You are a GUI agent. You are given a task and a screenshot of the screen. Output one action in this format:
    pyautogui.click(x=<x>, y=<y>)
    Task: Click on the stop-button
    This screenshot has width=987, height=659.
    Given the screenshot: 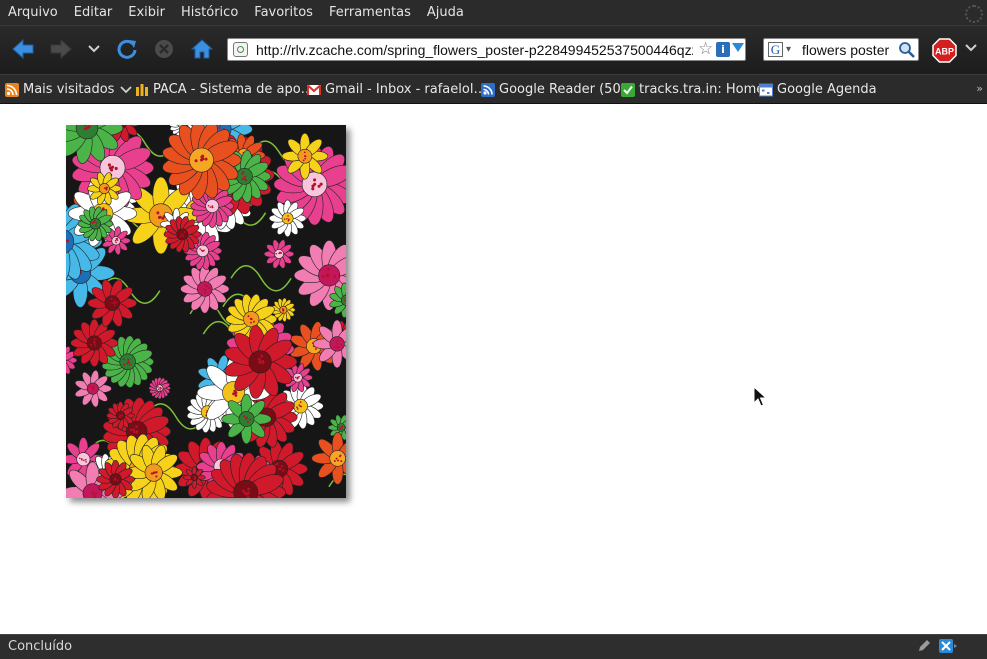 What is the action you would take?
    pyautogui.click(x=164, y=49)
    